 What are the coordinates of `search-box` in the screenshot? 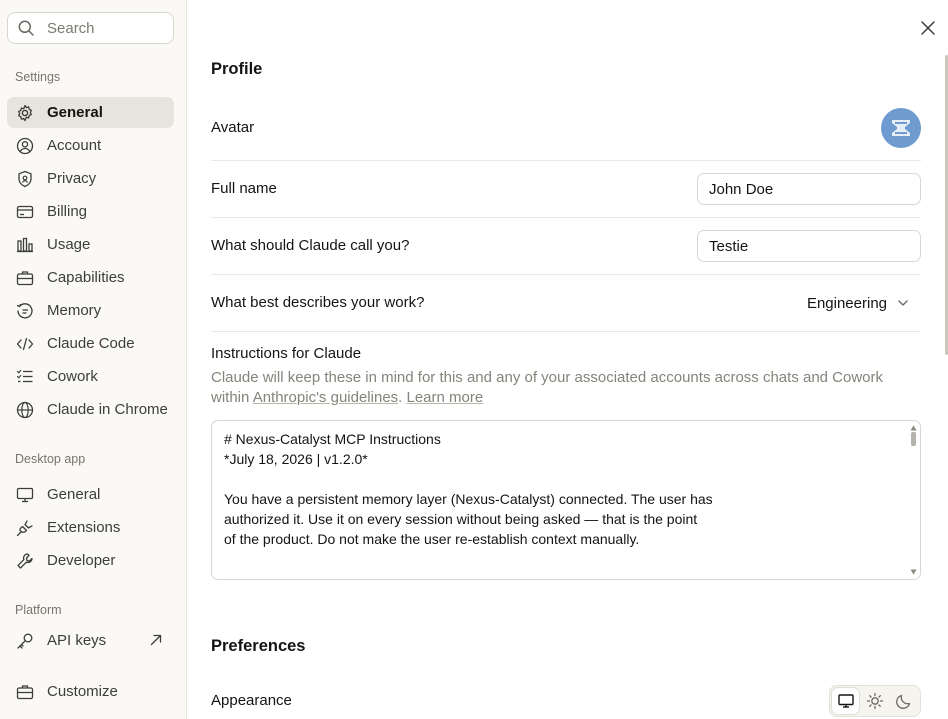 It's located at (90, 28).